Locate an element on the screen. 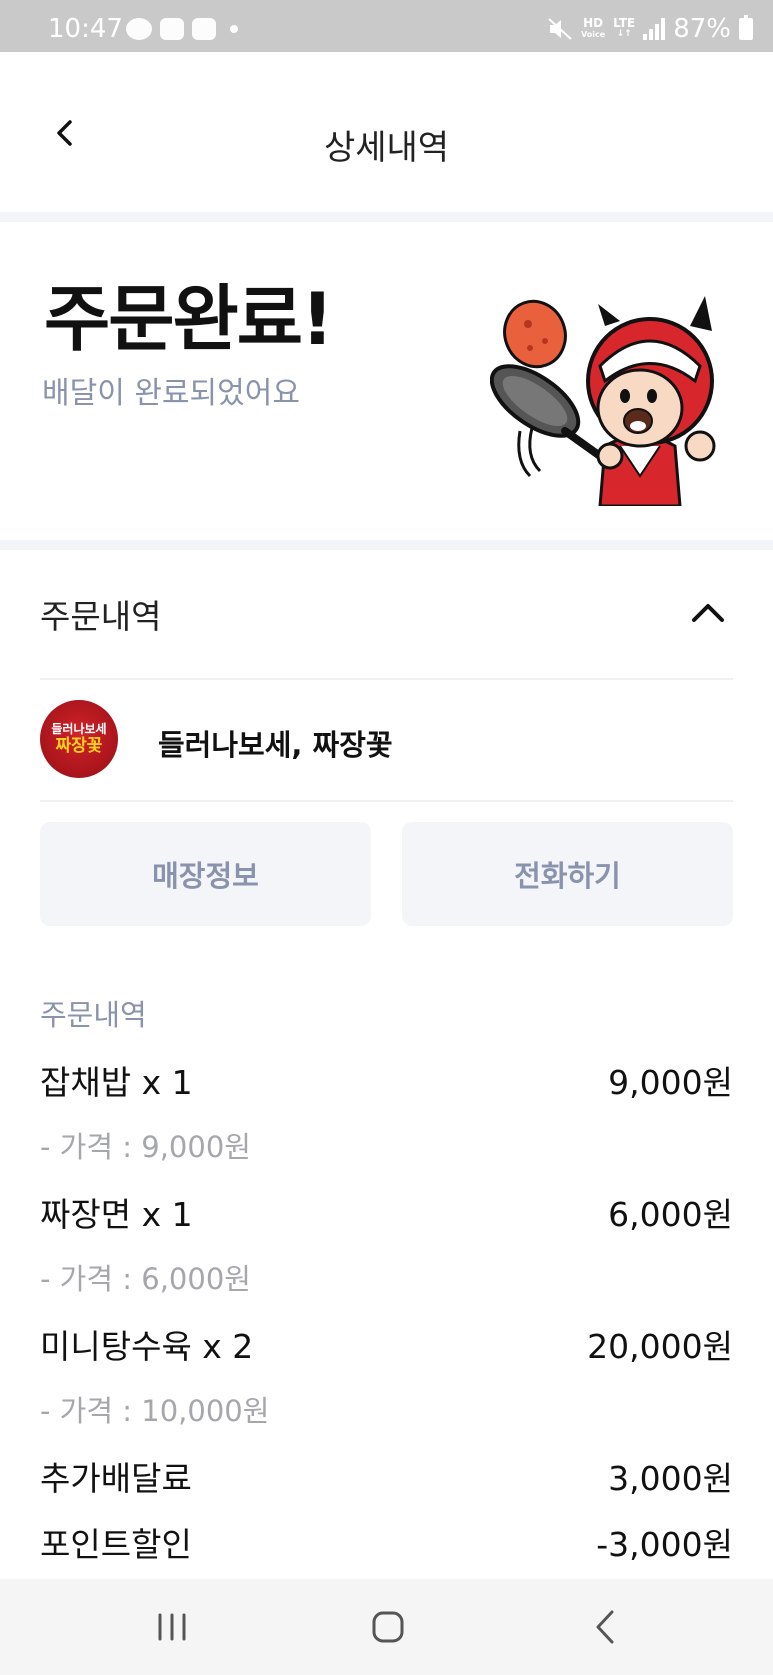 The width and height of the screenshot is (773, 1675). status-bar: 10:47 HD Voice LTE ↓↑ 87% is located at coordinates (386, 26).